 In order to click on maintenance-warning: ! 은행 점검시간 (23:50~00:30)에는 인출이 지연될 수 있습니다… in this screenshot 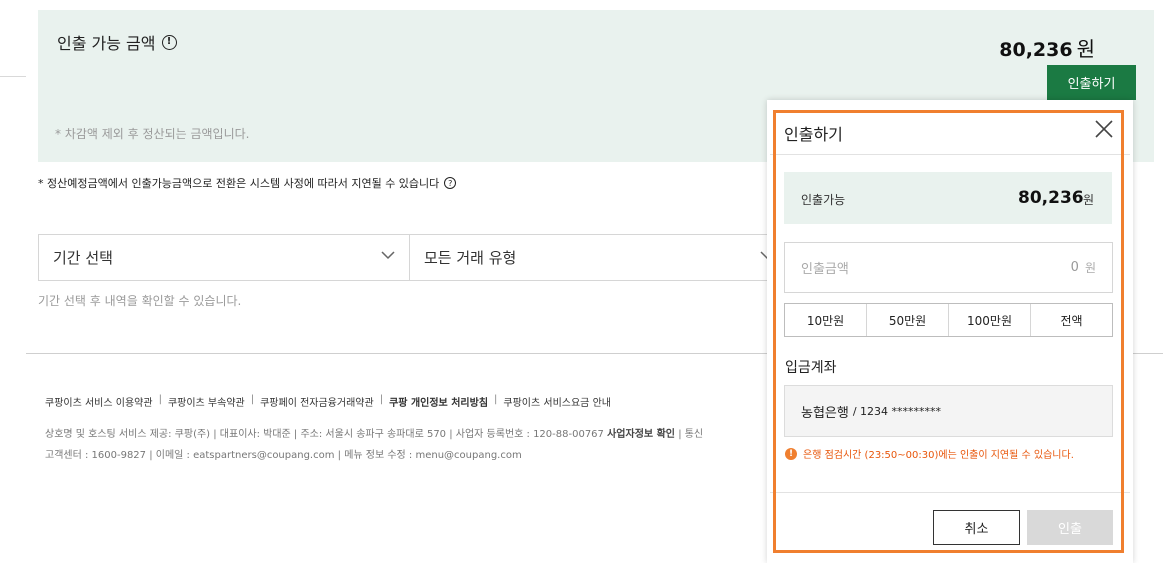, I will do `click(929, 453)`.